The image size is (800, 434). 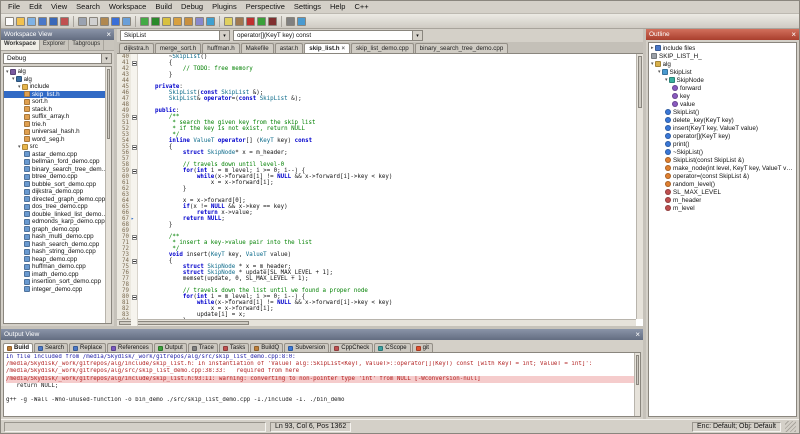 What do you see at coordinates (790, 426) in the screenshot?
I see `resize-grip` at bounding box center [790, 426].